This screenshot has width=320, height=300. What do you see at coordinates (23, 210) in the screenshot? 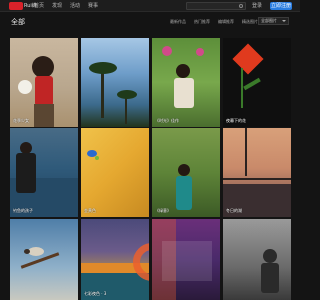
I see `photo-caption: 钓鱼的孩子` at bounding box center [23, 210].